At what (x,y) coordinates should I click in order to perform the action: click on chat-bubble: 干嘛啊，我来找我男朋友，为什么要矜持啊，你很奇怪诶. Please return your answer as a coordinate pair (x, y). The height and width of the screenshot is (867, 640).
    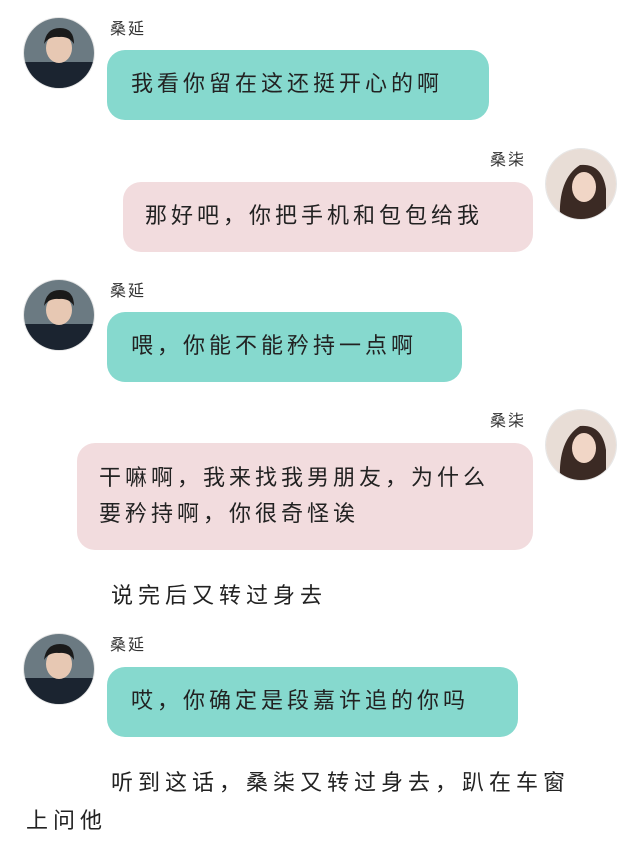
    Looking at the image, I should click on (305, 496).